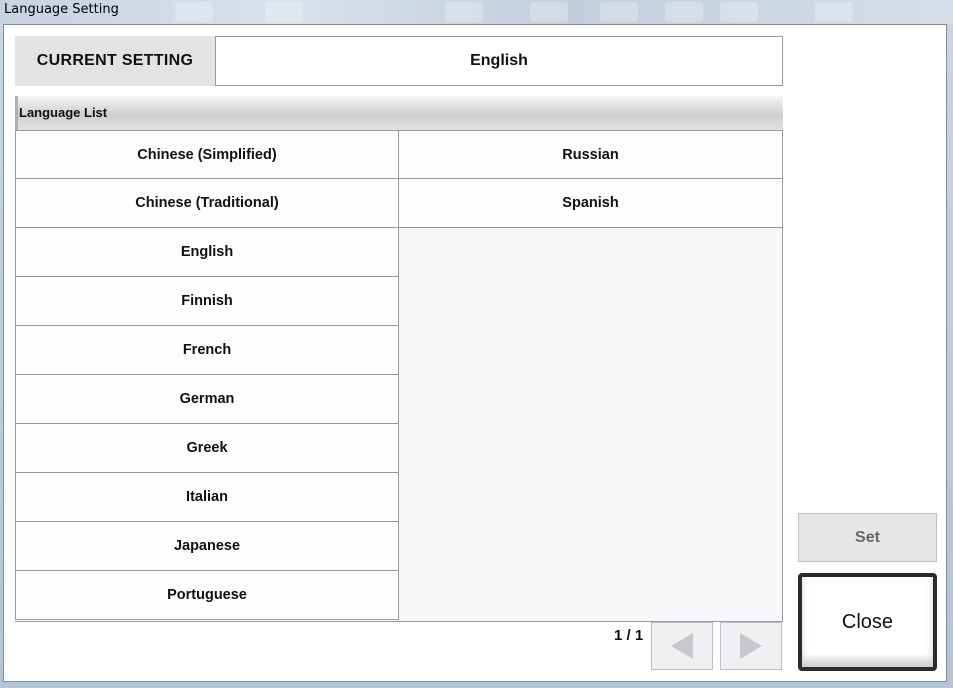 This screenshot has width=953, height=688. I want to click on language-item: Chinese (Traditional), so click(207, 203).